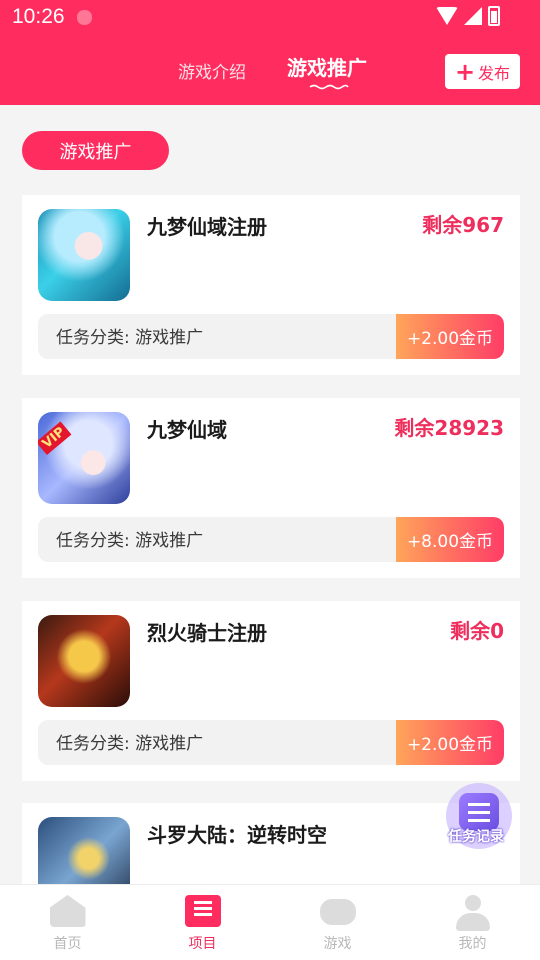 This screenshot has height=960, width=540. What do you see at coordinates (337, 912) in the screenshot?
I see `gamepad-icon` at bounding box center [337, 912].